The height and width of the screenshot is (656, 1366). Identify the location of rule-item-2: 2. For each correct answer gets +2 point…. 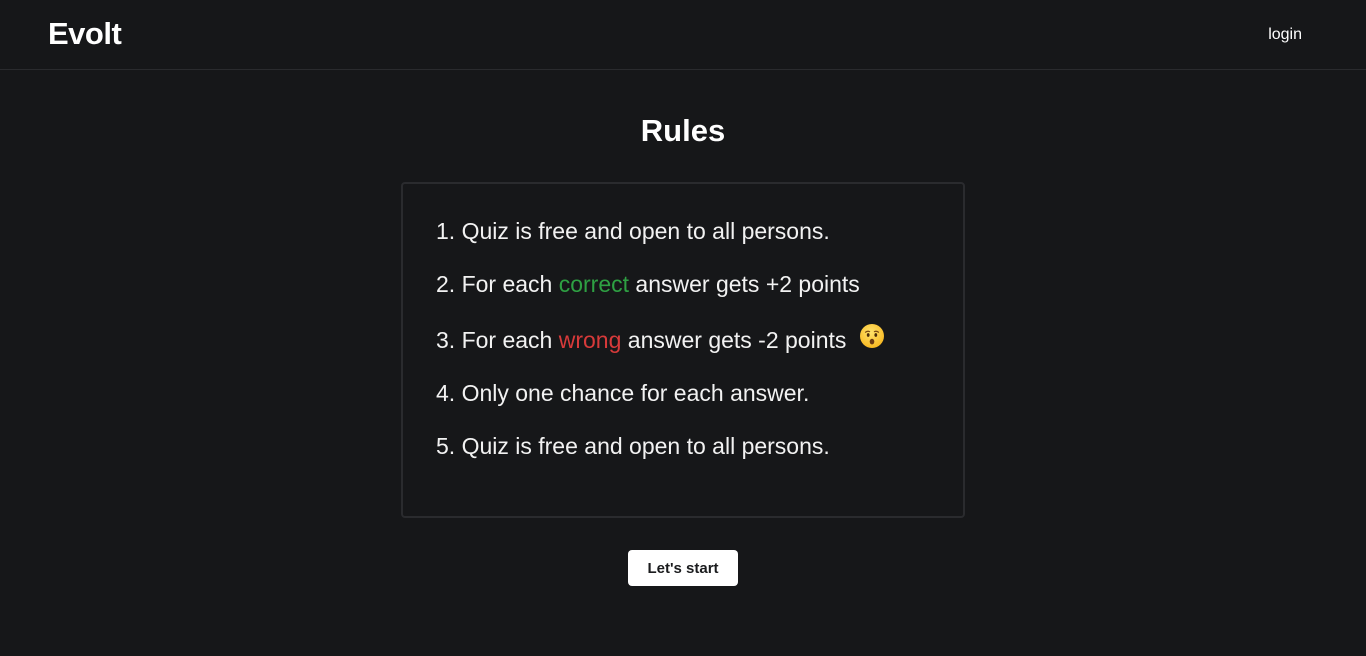
(648, 284).